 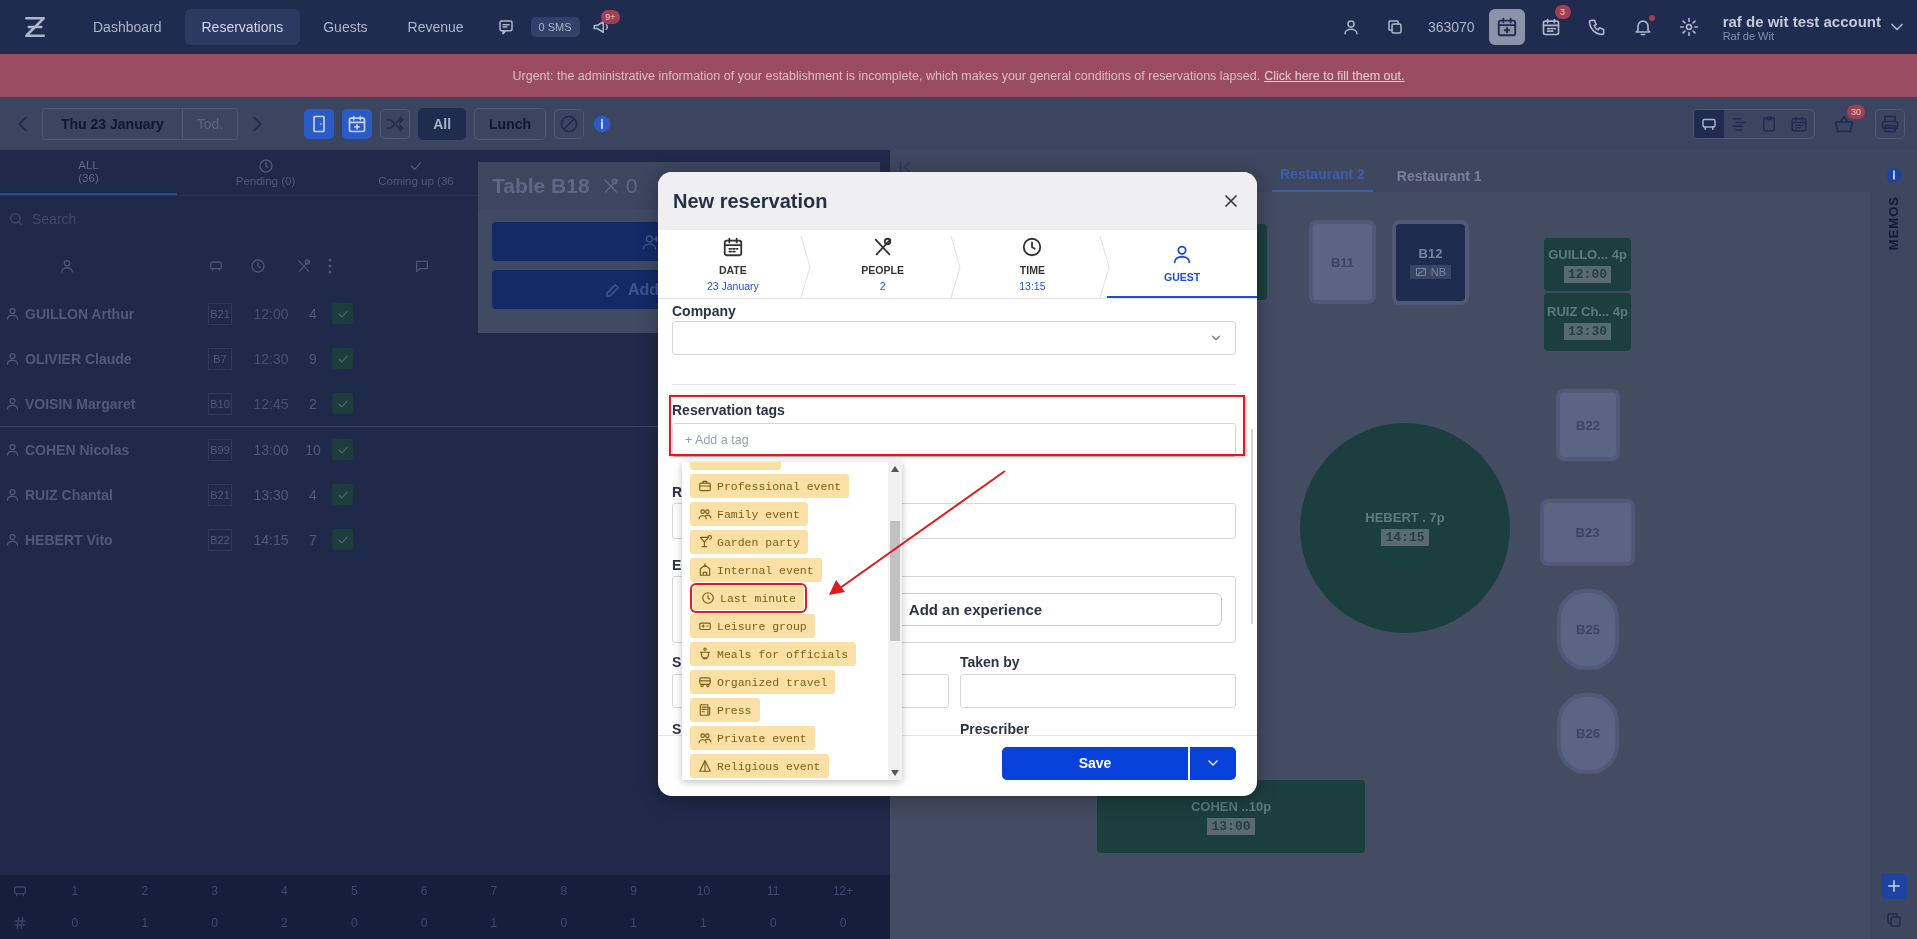 I want to click on tag-option: Professional event, so click(x=770, y=486).